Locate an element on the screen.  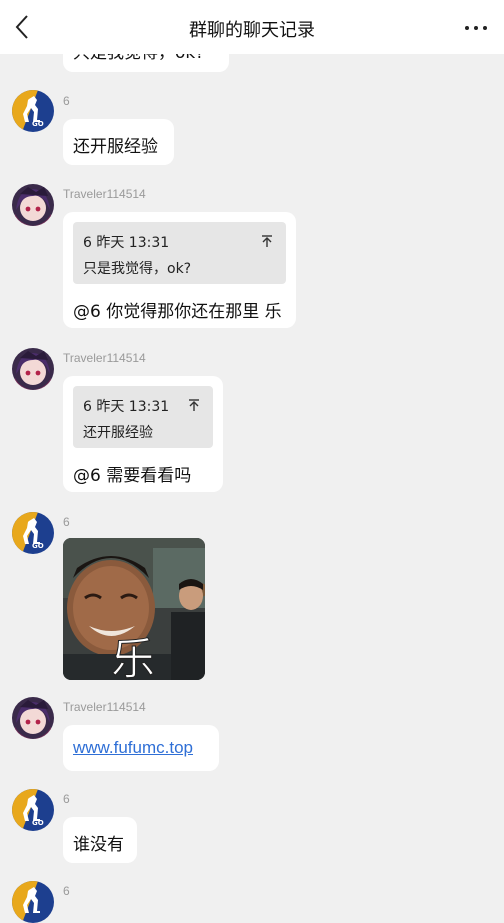
message-bubble: 6 昨天 13:31 还开服经验 @6 需要看看吗 is located at coordinates (143, 434).